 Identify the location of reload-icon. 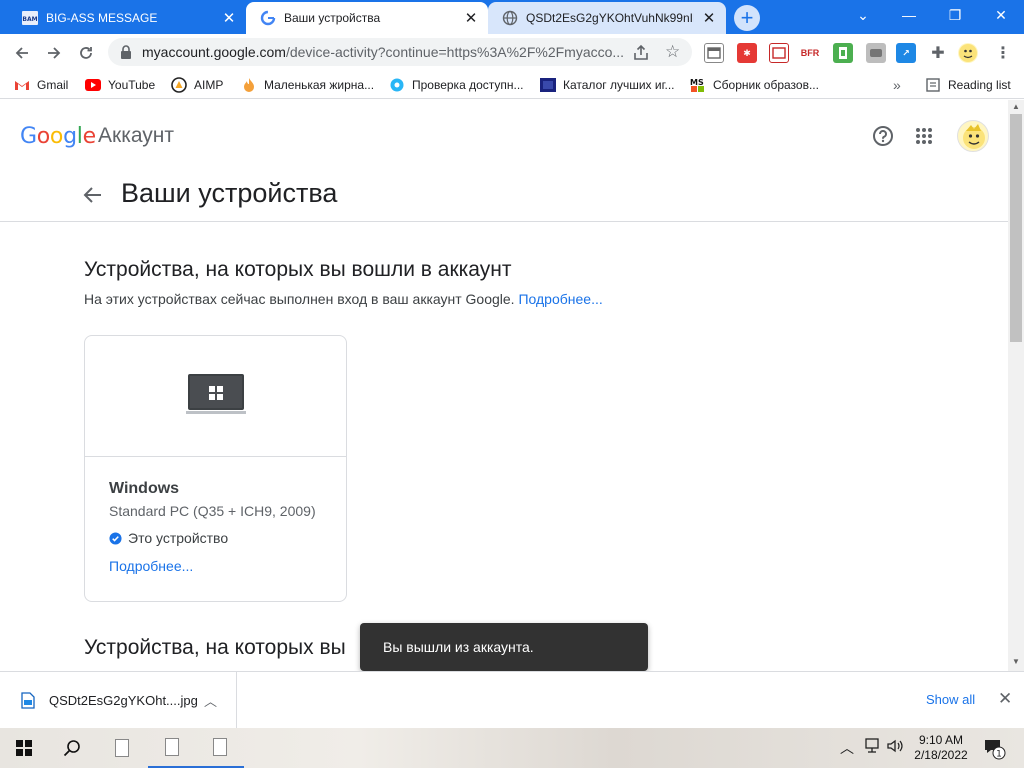
(86, 53).